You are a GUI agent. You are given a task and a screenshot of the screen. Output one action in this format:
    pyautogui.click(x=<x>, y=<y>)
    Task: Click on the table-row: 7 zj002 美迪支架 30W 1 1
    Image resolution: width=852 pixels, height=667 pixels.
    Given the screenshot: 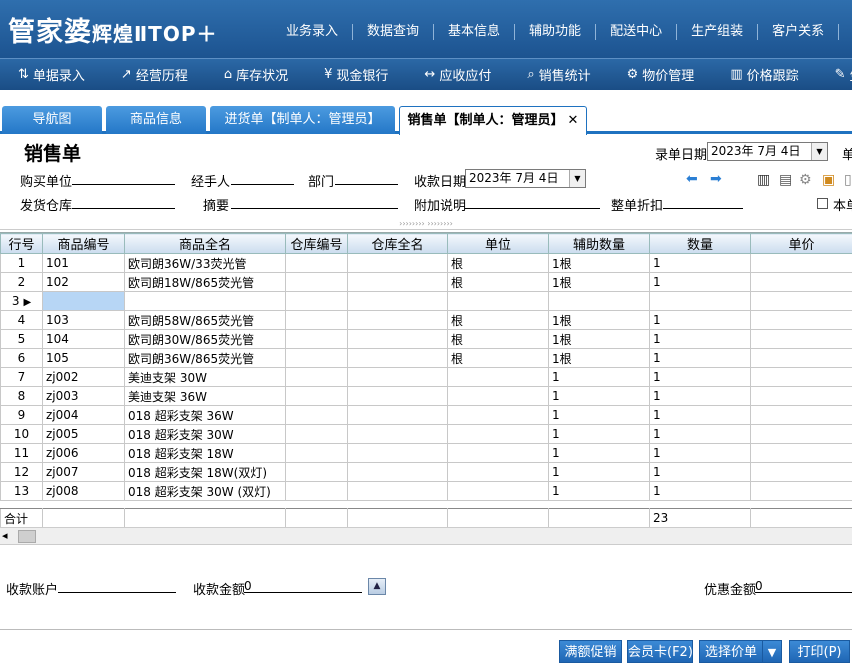 What is the action you would take?
    pyautogui.click(x=426, y=377)
    